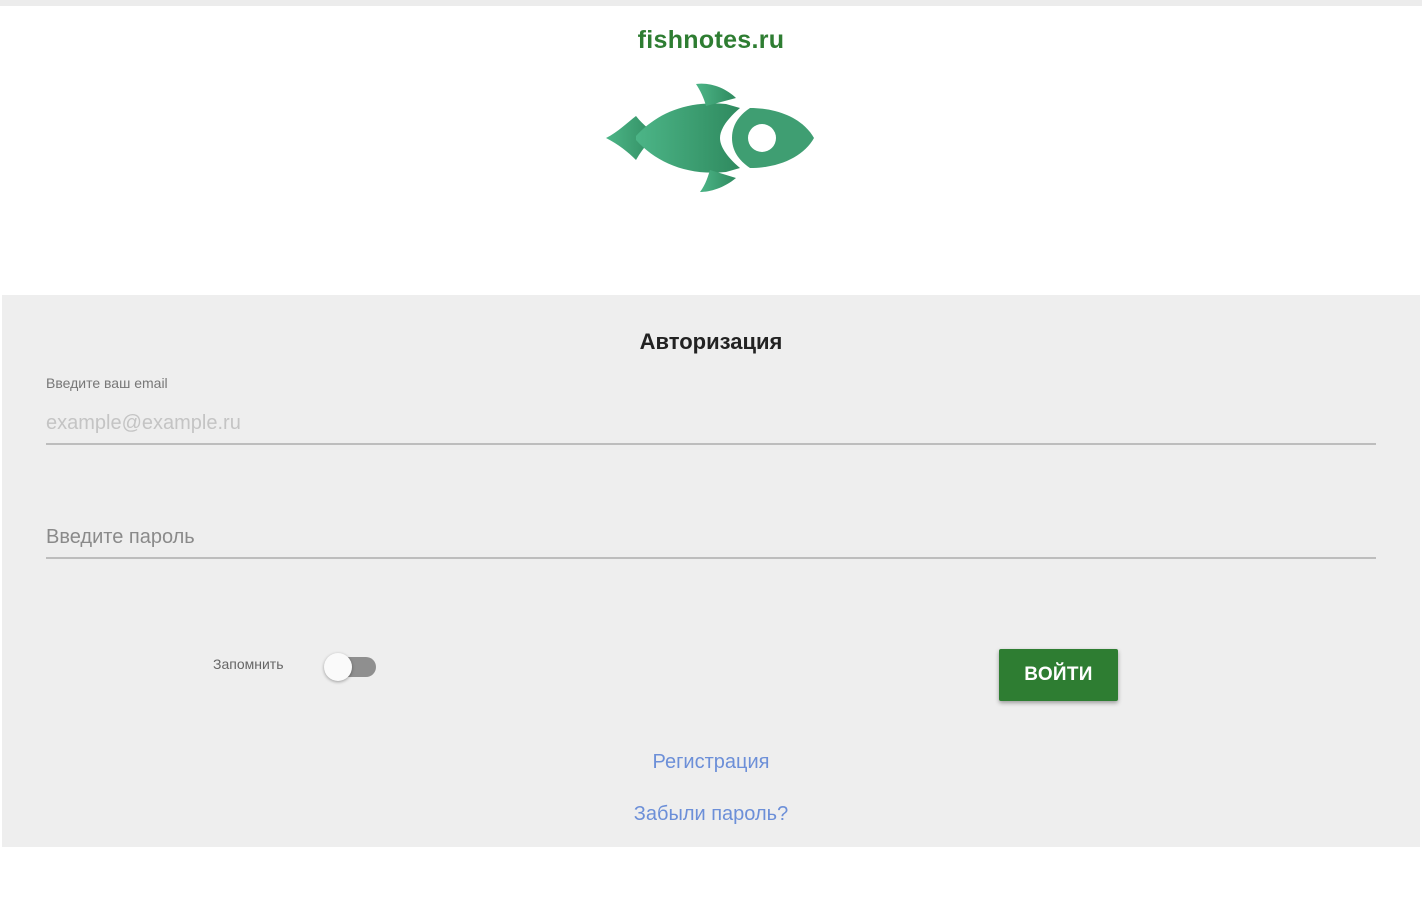  Describe the element at coordinates (711, 814) in the screenshot. I see `forgot-password-link: Забыли пароль?` at that location.